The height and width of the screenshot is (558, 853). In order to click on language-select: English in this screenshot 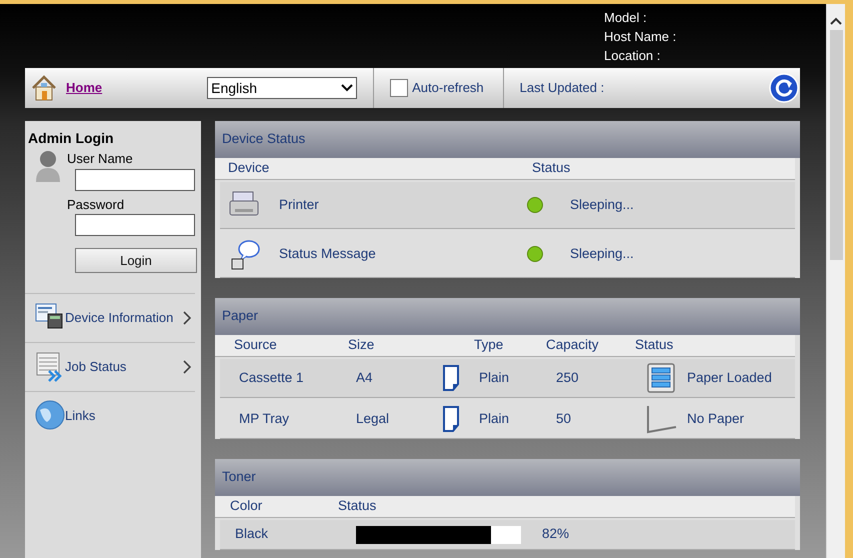, I will do `click(282, 88)`.